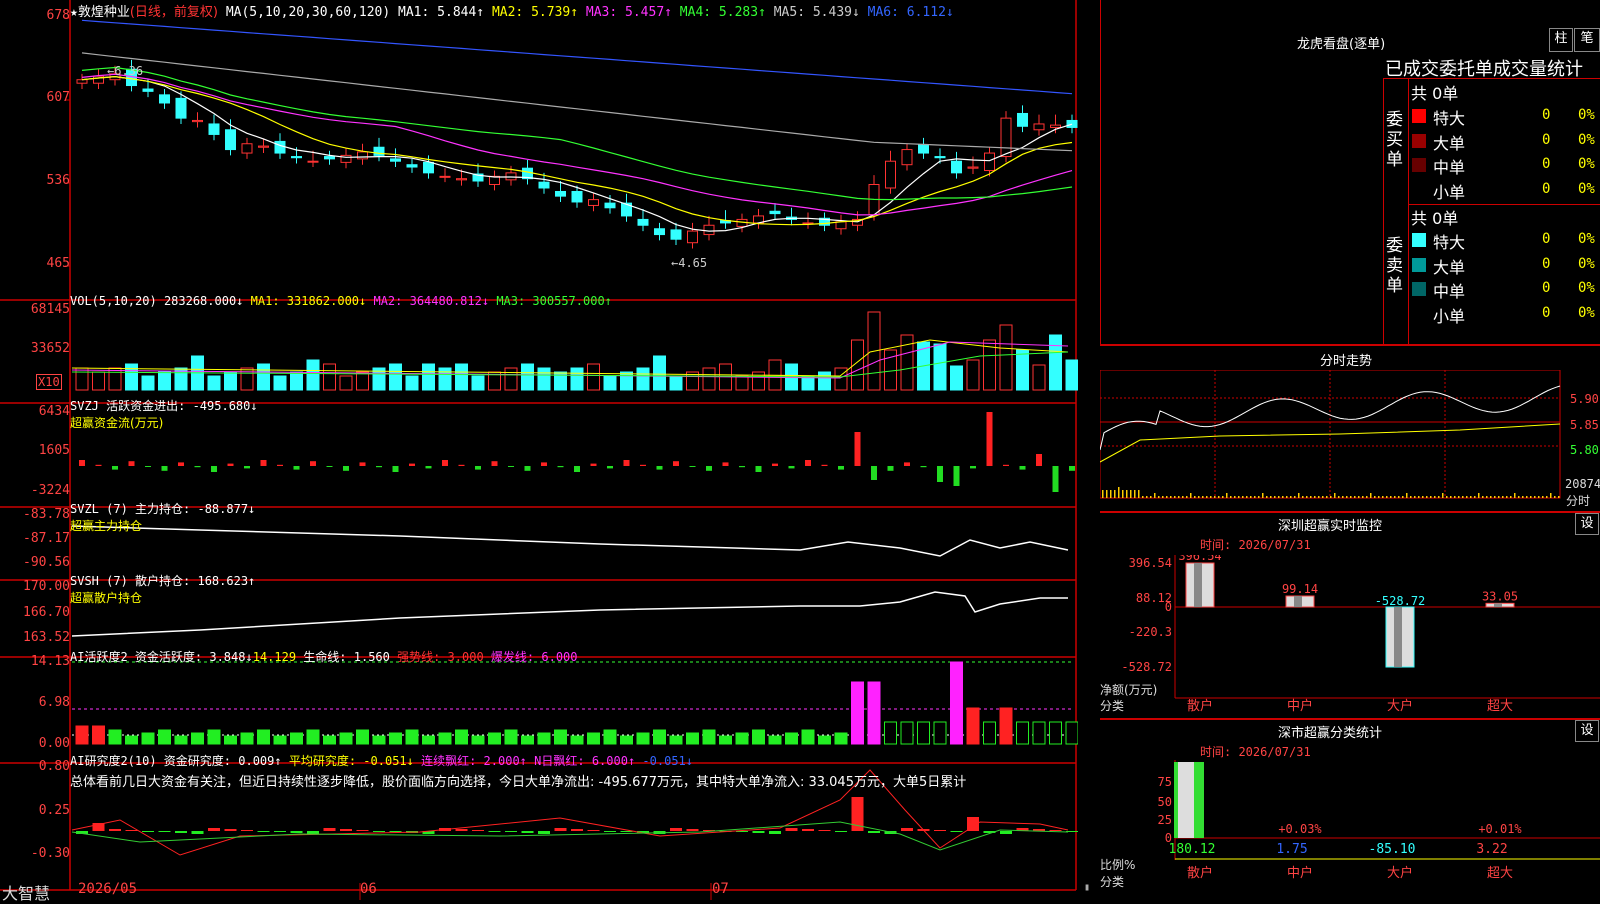  Describe the element at coordinates (1587, 731) in the screenshot. I see `sz-class-settings-button: 设` at that location.